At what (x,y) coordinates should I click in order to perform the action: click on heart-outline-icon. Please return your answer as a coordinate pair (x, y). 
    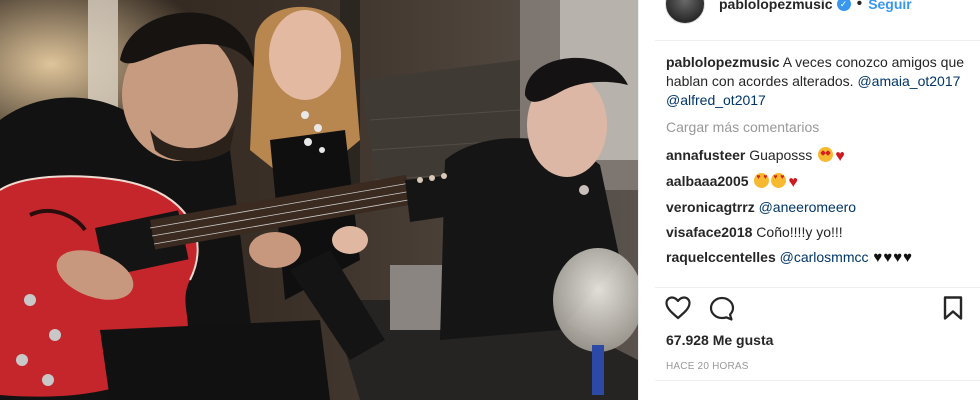
    Looking at the image, I should click on (678, 308).